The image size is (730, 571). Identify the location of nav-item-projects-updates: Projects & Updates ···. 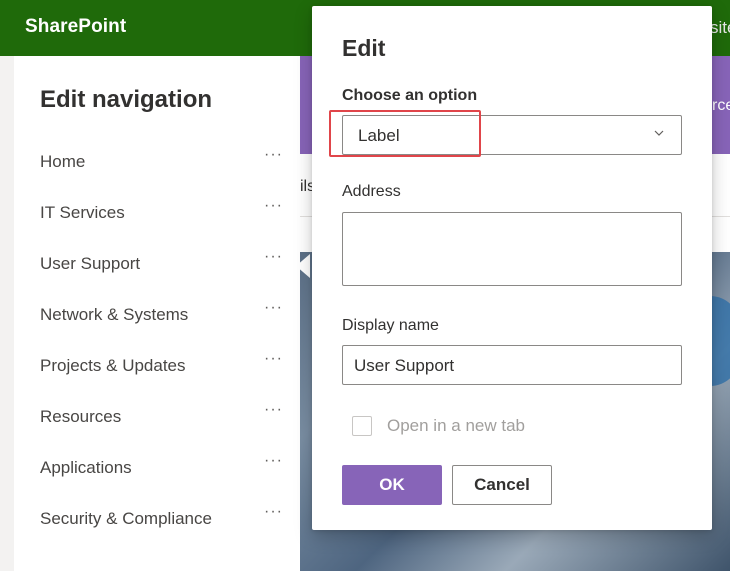
(165, 365).